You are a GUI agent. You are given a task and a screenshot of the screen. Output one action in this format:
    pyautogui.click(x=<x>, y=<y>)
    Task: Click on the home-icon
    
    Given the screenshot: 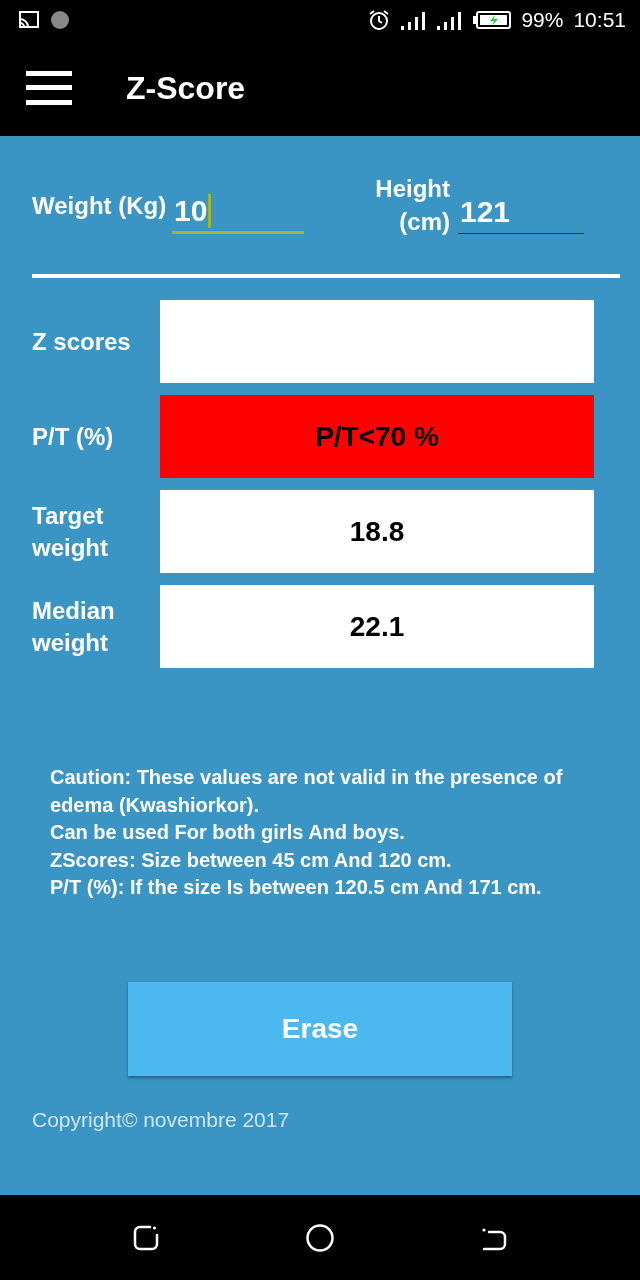 What is the action you would take?
    pyautogui.click(x=320, y=1237)
    